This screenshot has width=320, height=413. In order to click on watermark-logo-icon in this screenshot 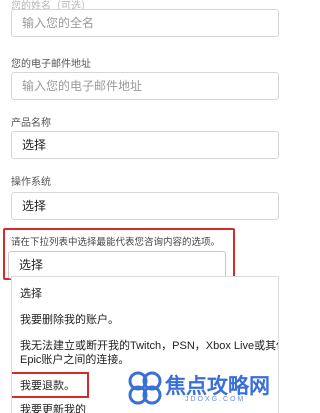, I will do `click(145, 388)`.